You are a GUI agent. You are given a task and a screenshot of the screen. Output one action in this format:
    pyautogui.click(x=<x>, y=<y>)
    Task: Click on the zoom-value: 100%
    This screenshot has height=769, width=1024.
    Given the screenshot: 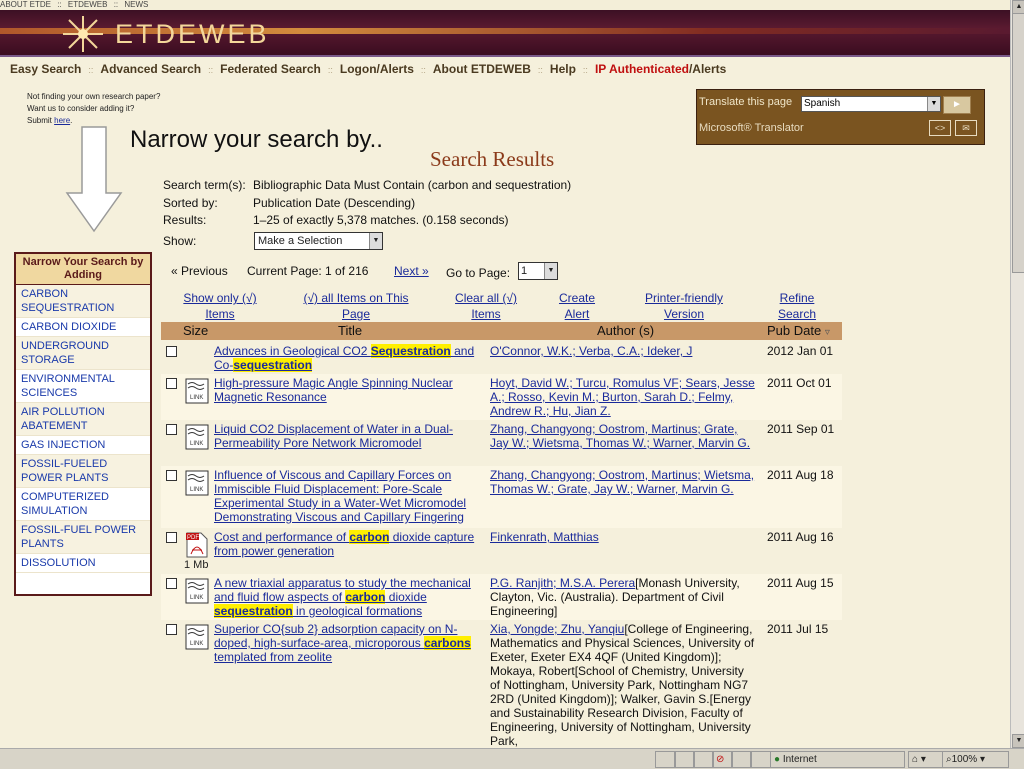 What is the action you would take?
    pyautogui.click(x=964, y=759)
    